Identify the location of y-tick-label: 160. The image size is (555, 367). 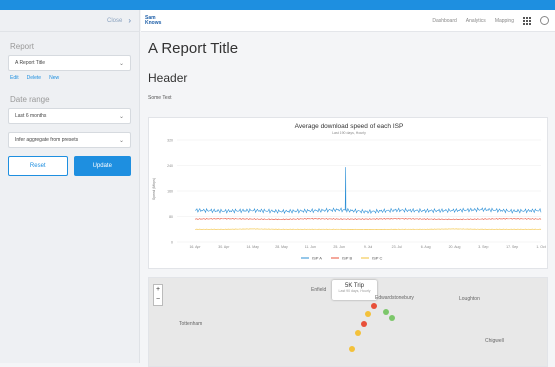
(170, 192).